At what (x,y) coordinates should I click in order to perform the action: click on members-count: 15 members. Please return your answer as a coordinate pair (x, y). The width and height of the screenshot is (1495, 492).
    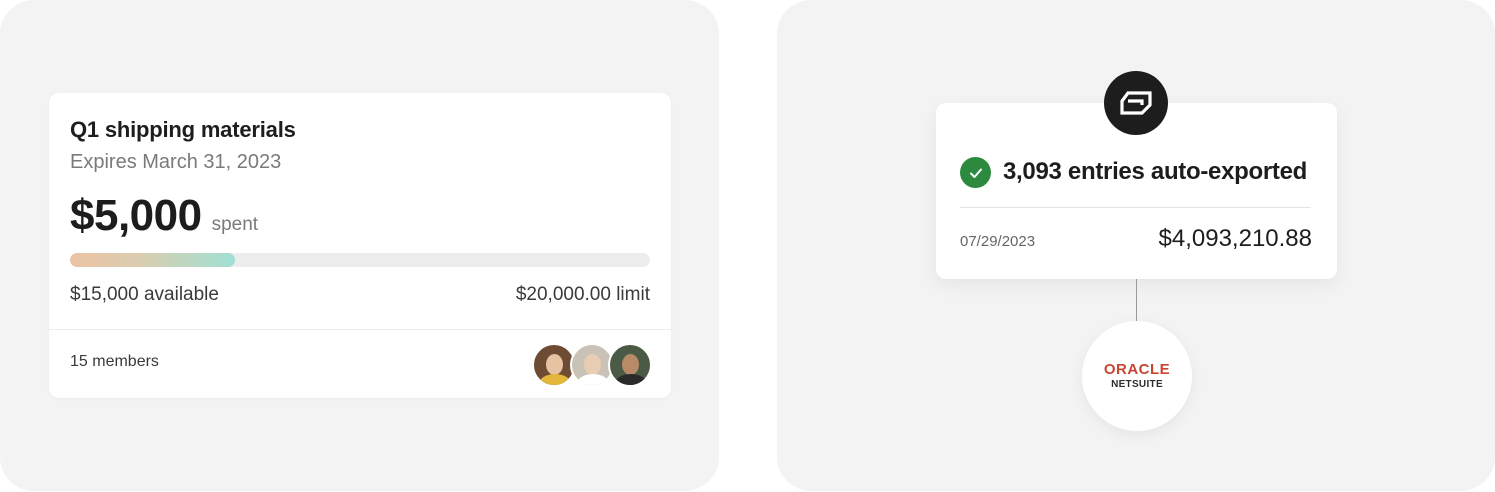
    Looking at the image, I should click on (114, 361).